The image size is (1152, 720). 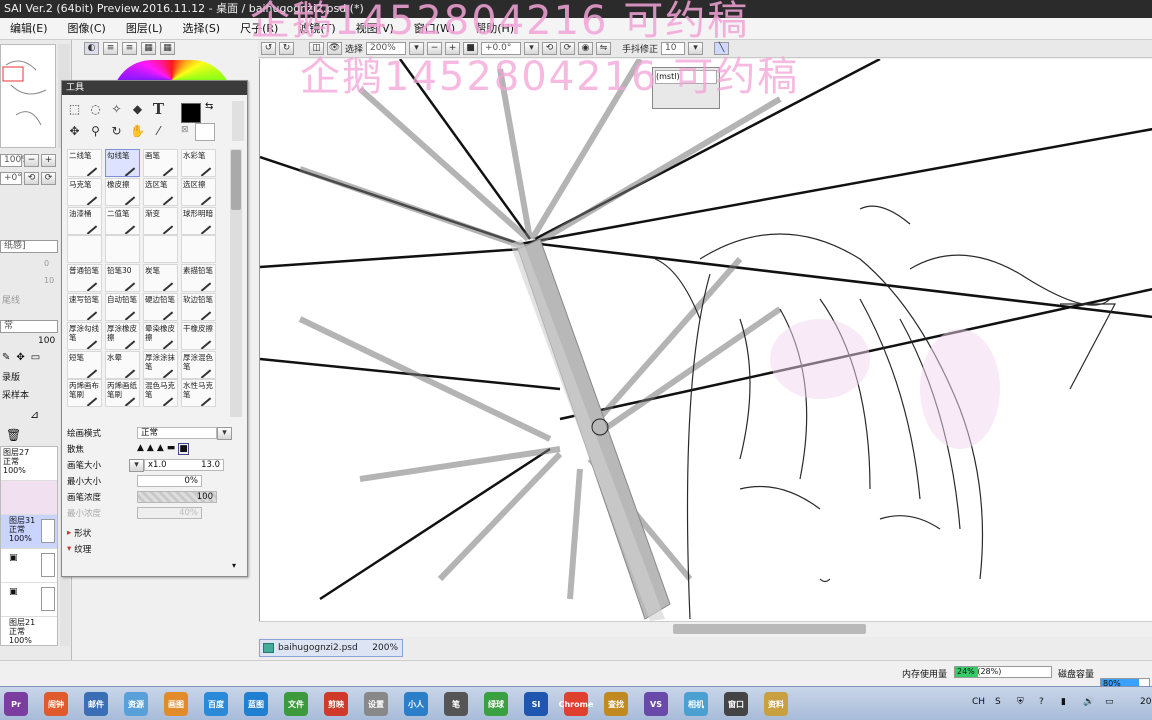 I want to click on brush-shape-selector: ▲ ▲ ▲ ▬ ■, so click(x=163, y=449).